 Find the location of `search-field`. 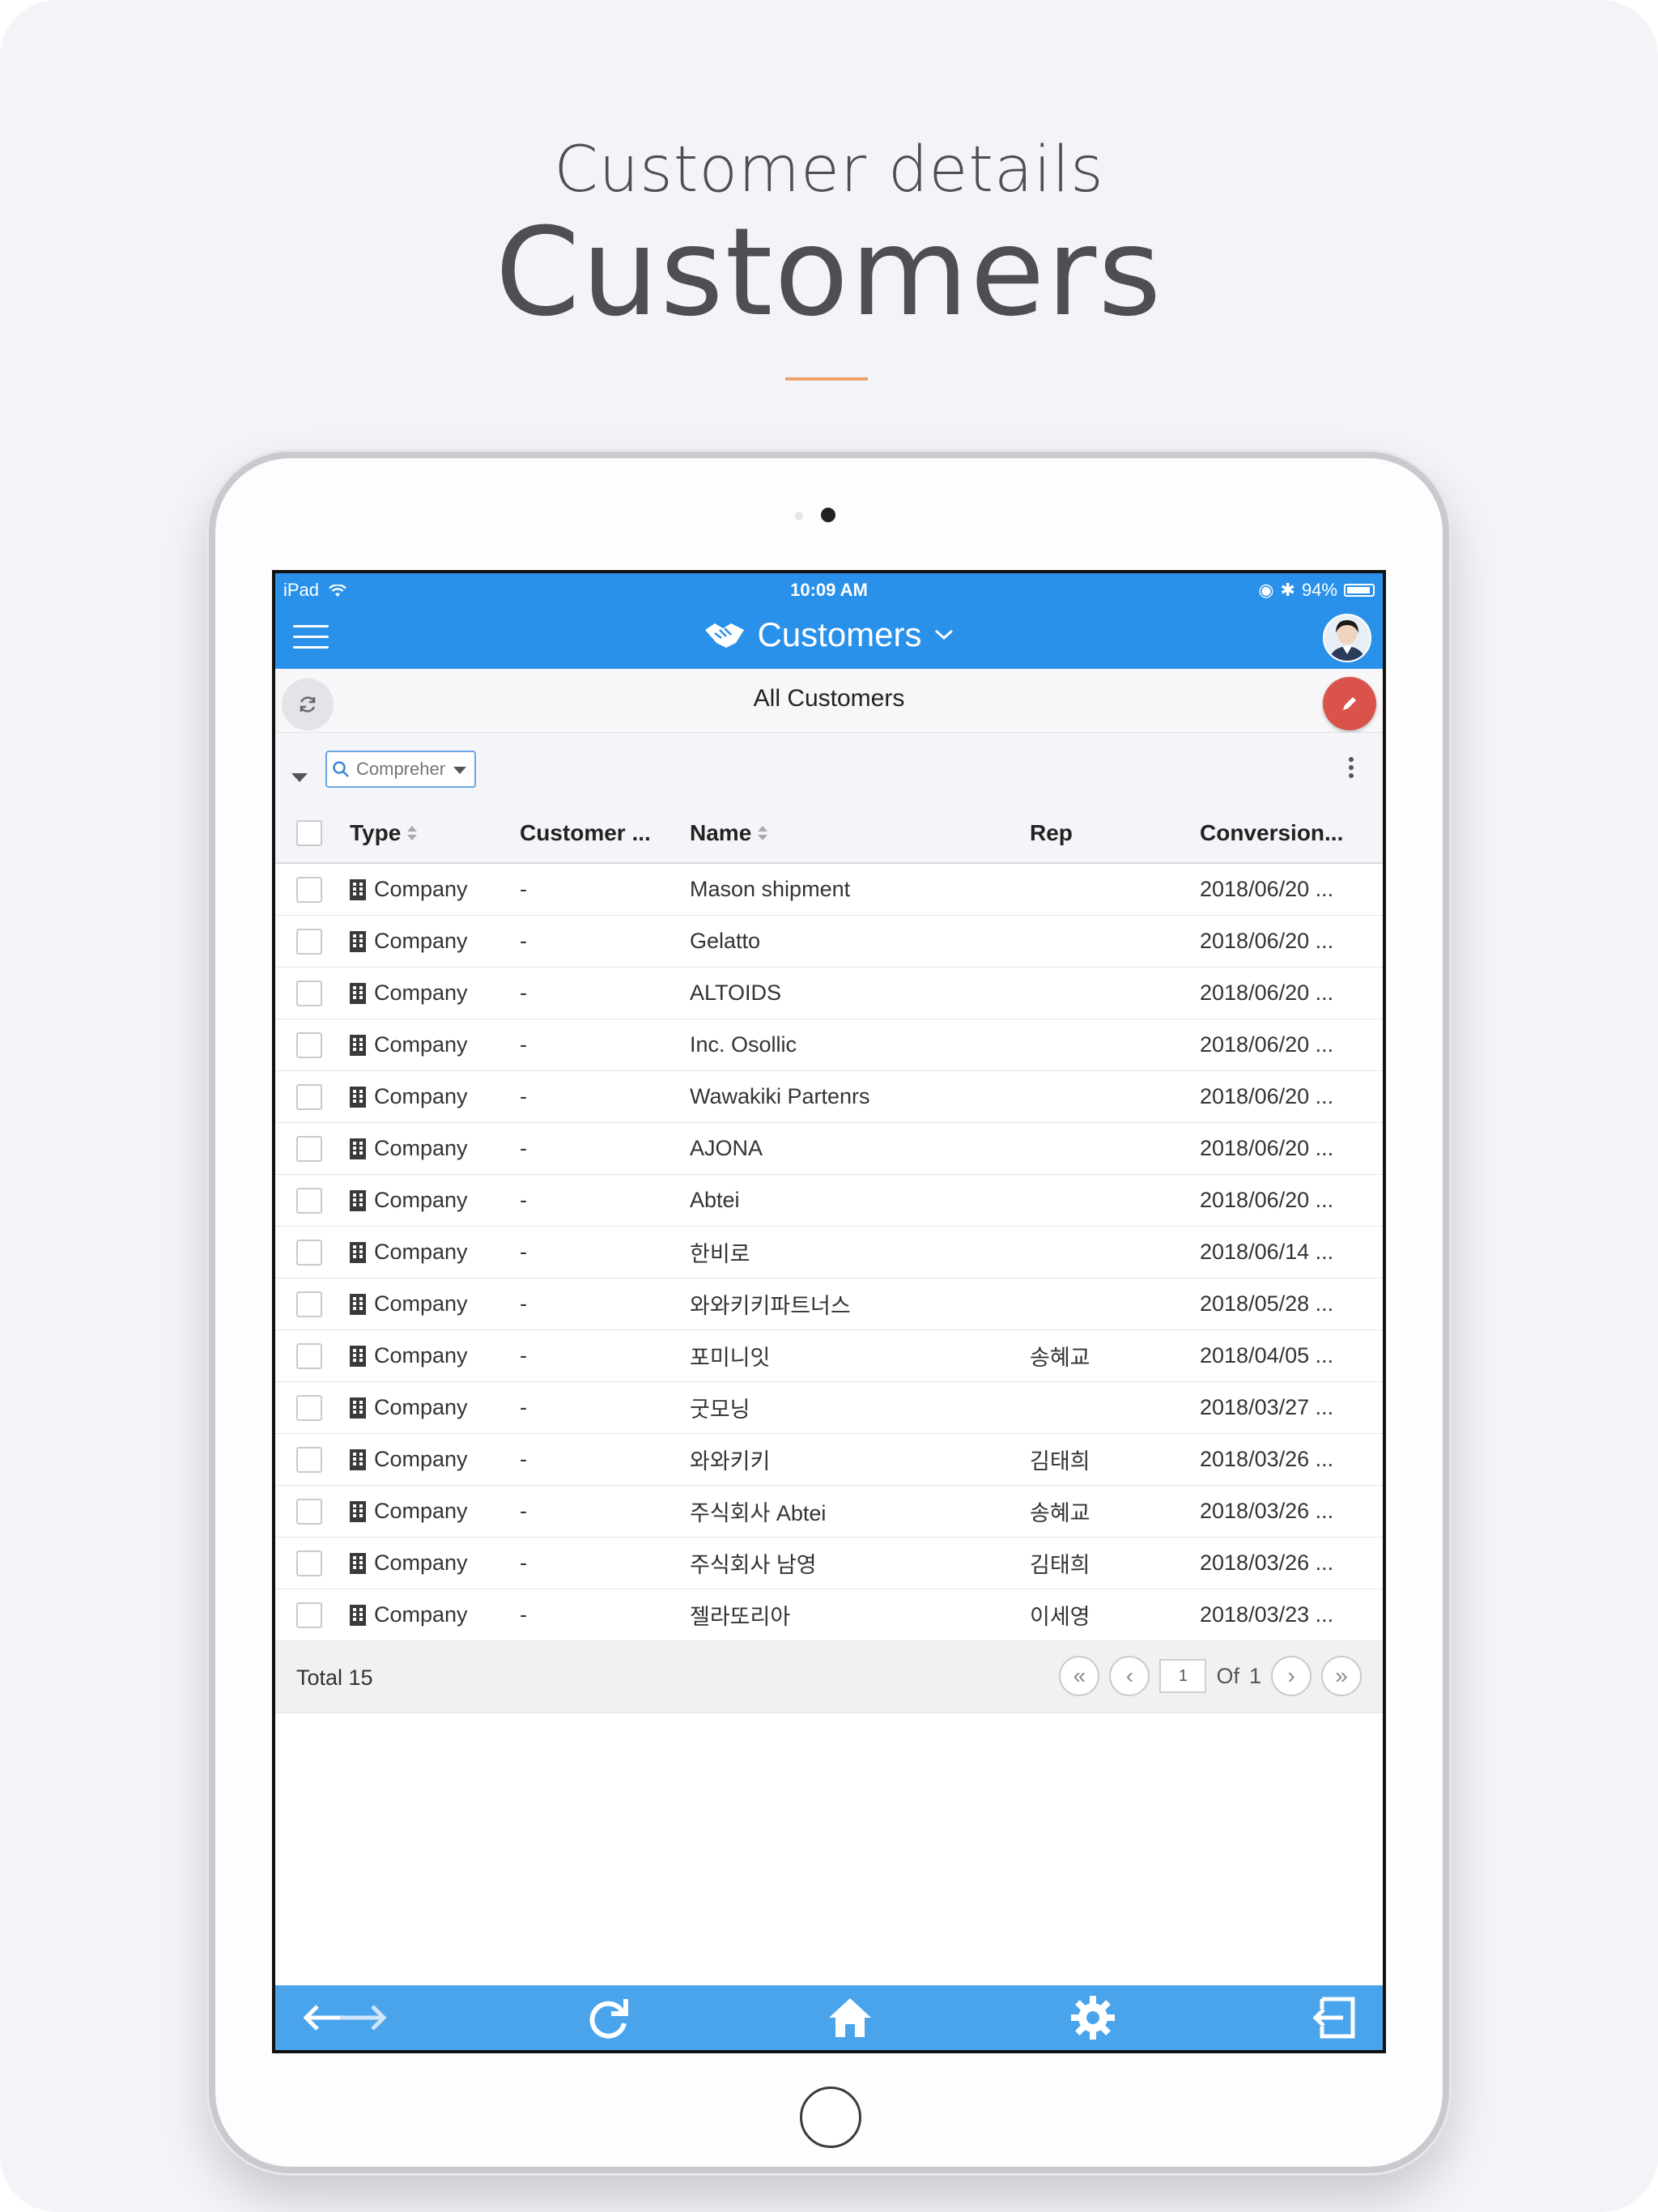

search-field is located at coordinates (400, 770).